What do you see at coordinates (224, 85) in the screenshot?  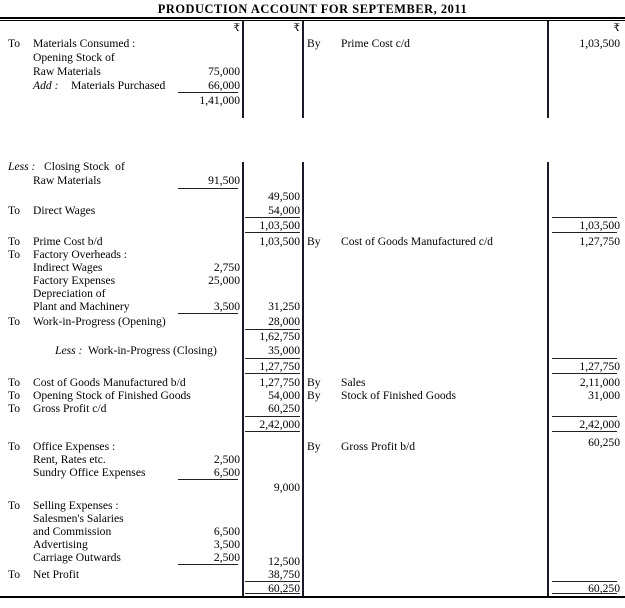 I see `debit-inner-amount: 66,000` at bounding box center [224, 85].